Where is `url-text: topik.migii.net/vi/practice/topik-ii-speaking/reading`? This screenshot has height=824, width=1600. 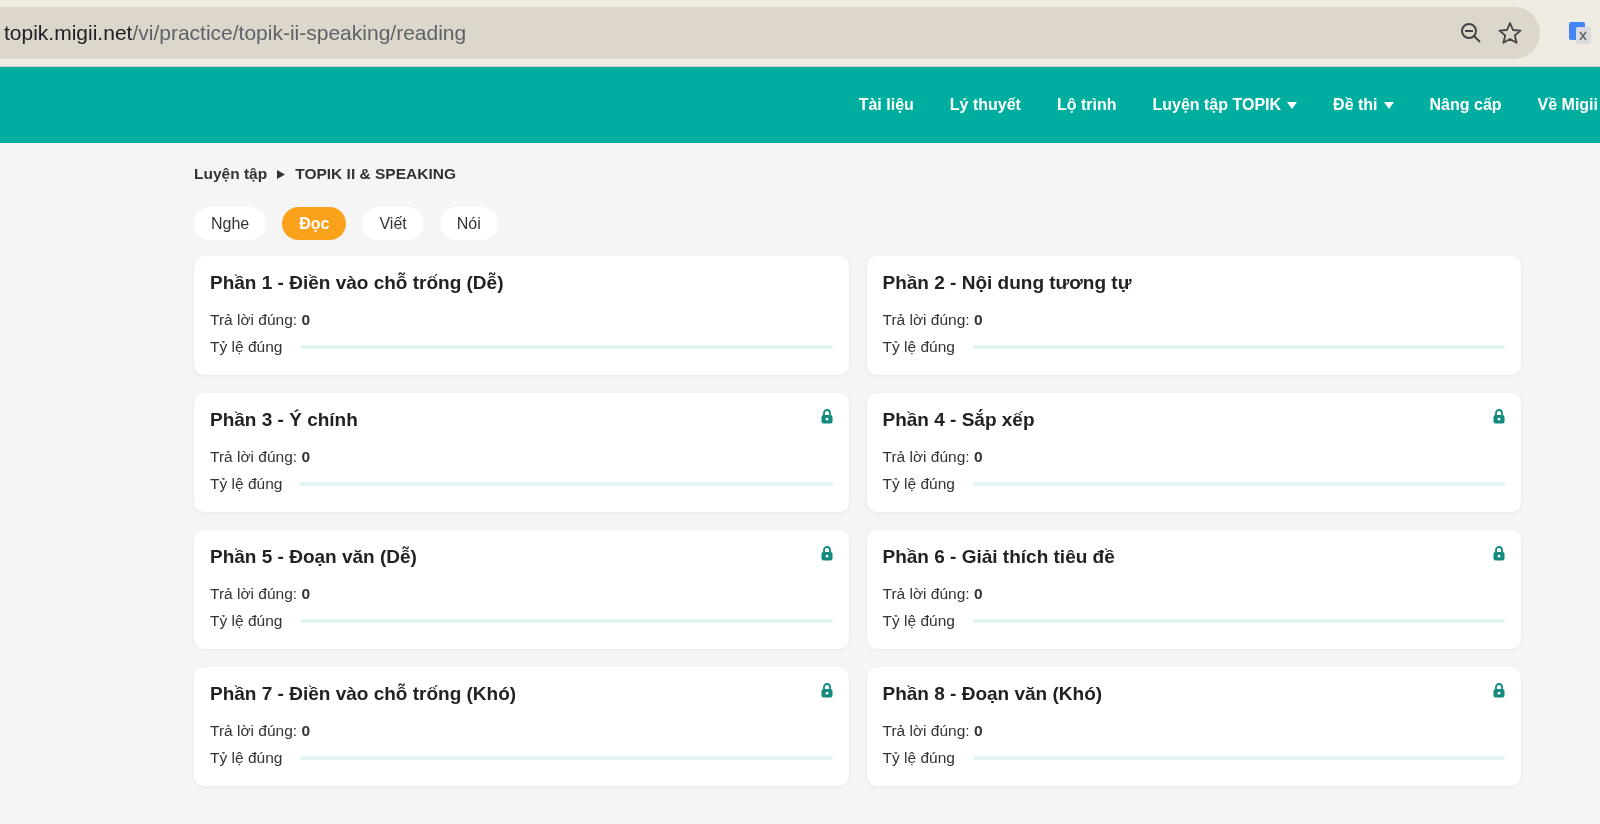
url-text: topik.migii.net/vi/practice/topik-ii-speaking/reading is located at coordinates (236, 33).